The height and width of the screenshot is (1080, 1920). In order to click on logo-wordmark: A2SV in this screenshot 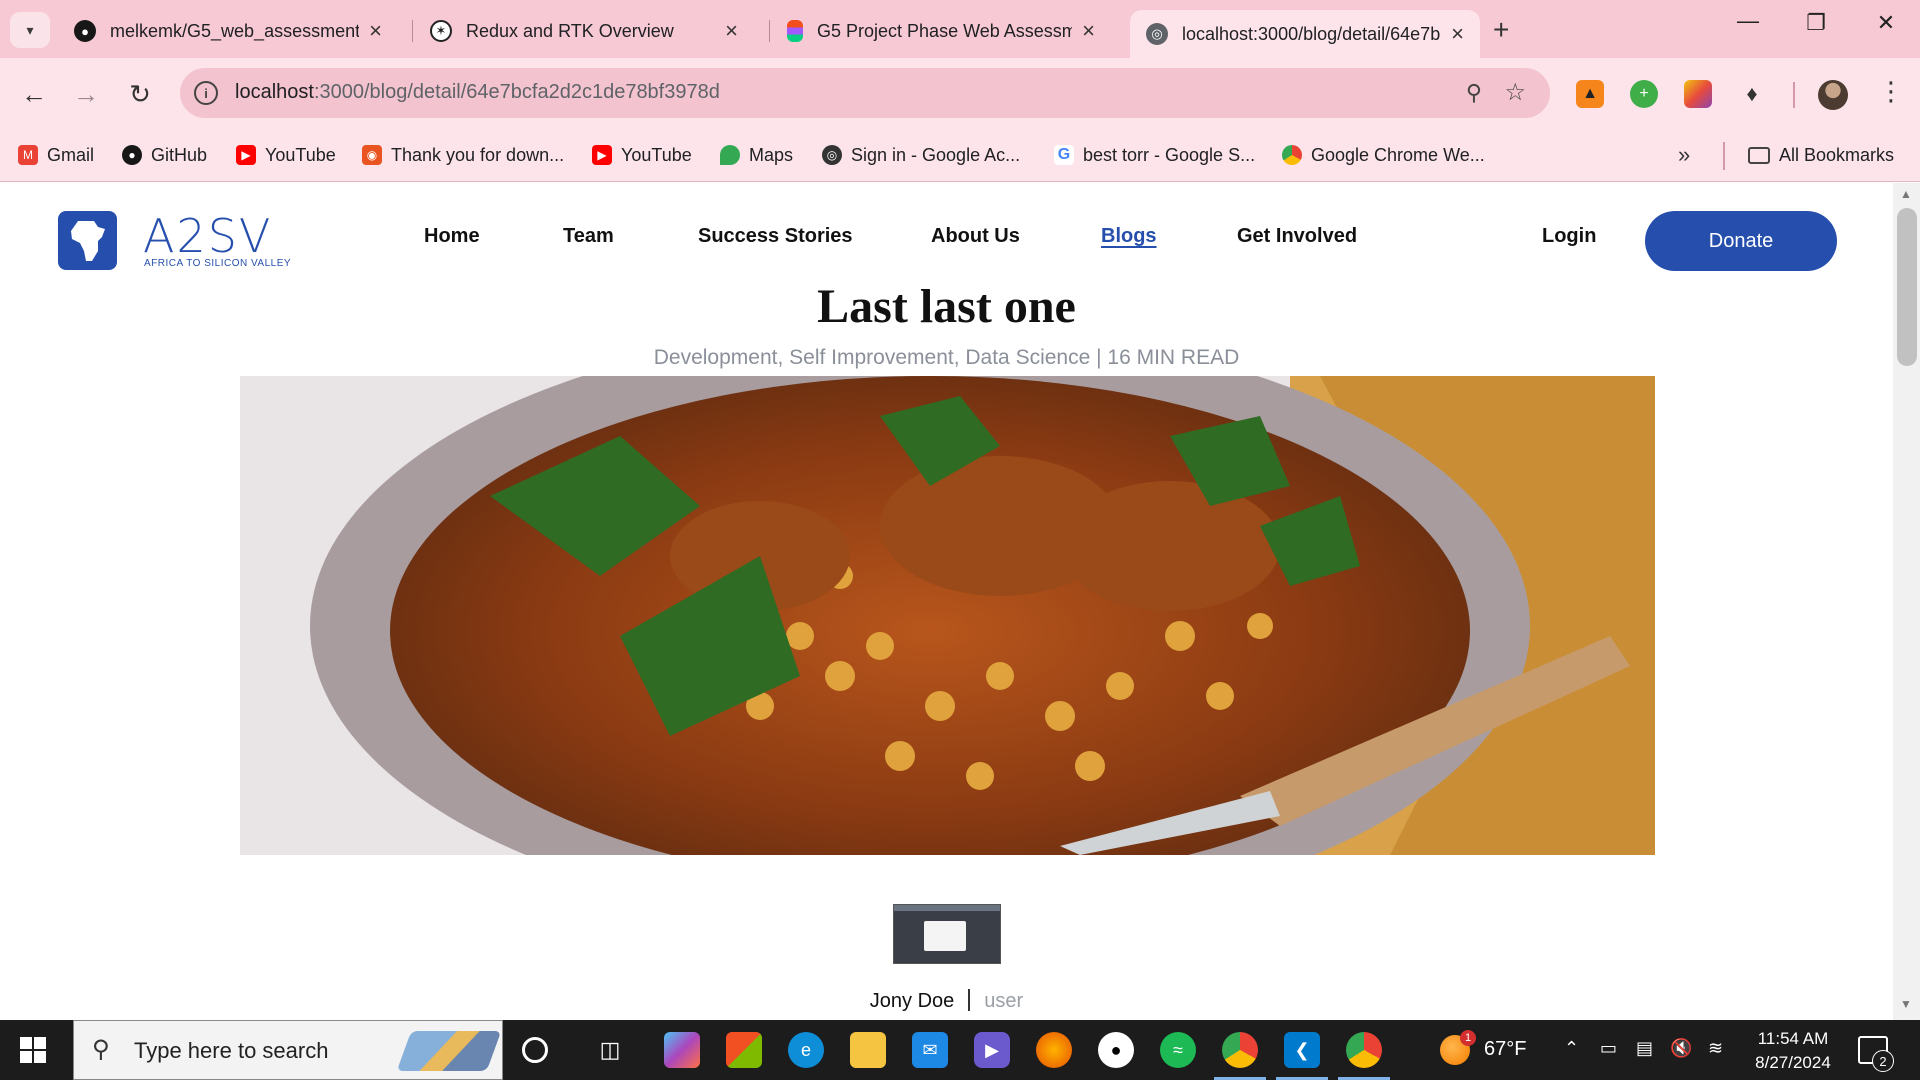, I will do `click(207, 236)`.